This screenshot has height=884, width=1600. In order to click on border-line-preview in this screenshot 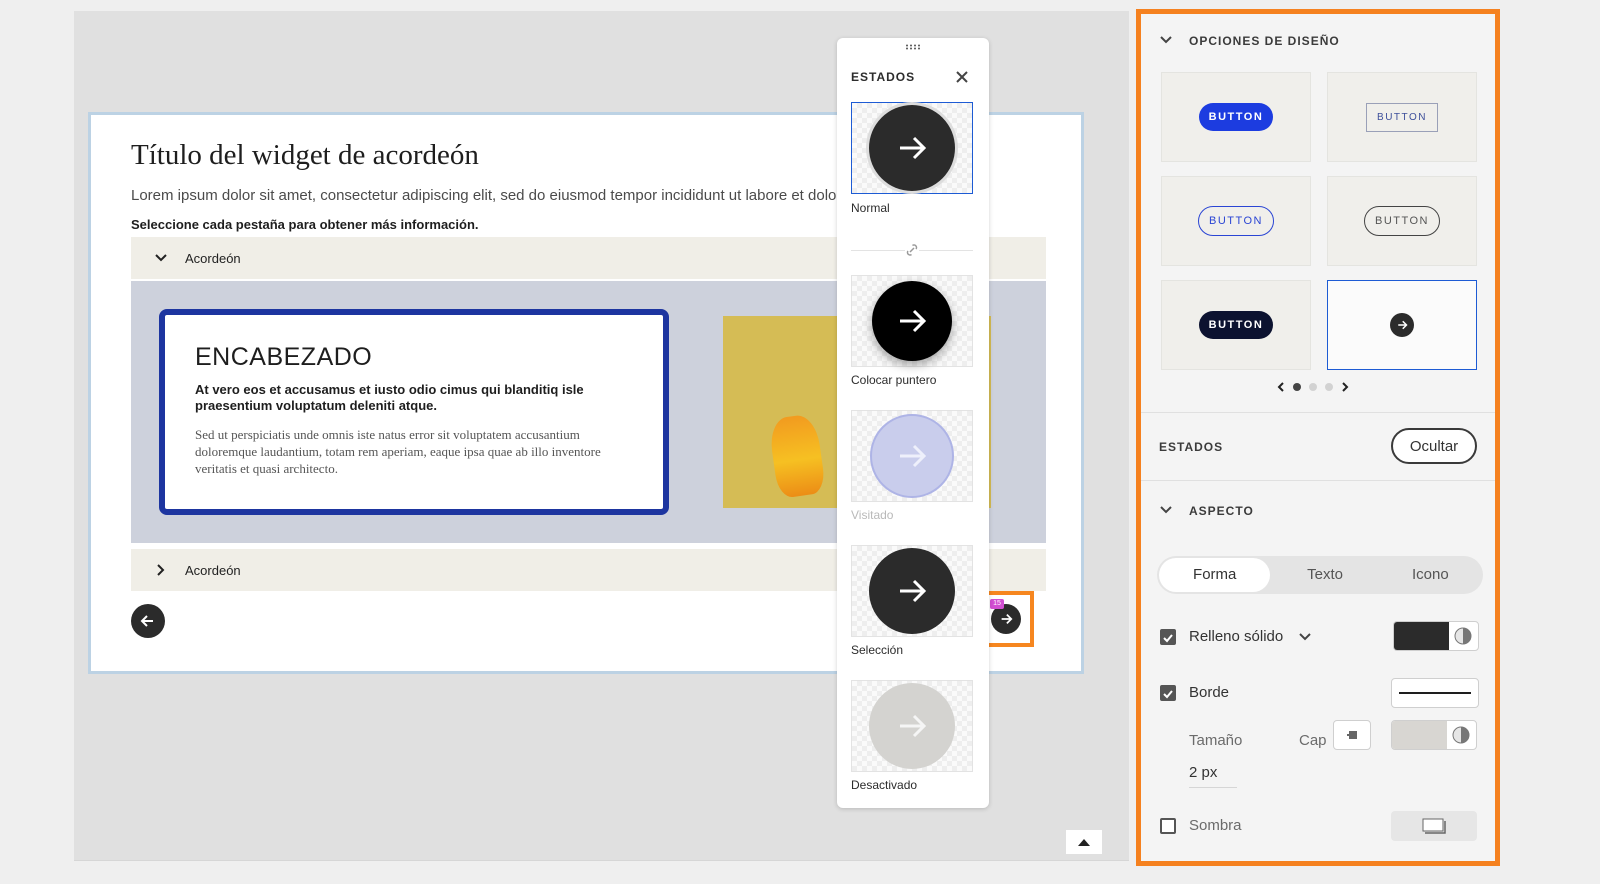, I will do `click(1435, 693)`.